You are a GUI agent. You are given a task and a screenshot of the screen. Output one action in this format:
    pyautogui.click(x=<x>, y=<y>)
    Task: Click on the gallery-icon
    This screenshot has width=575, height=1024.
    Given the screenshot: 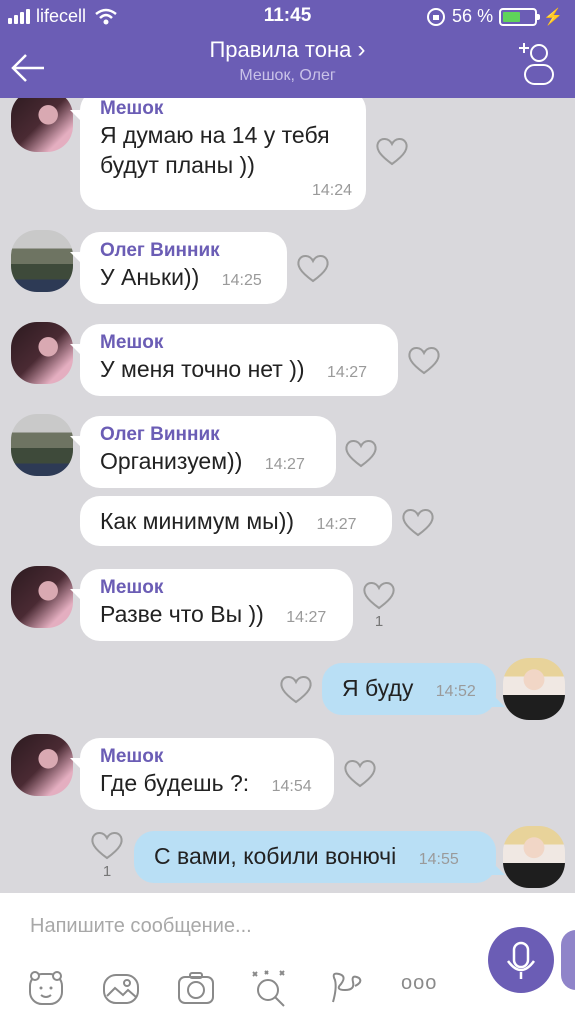 What is the action you would take?
    pyautogui.click(x=121, y=988)
    